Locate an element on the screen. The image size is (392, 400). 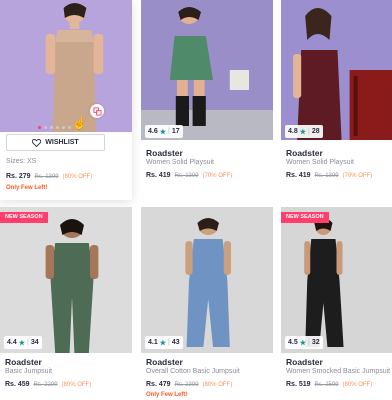
mrp: Rs. 2599 is located at coordinates (326, 385).